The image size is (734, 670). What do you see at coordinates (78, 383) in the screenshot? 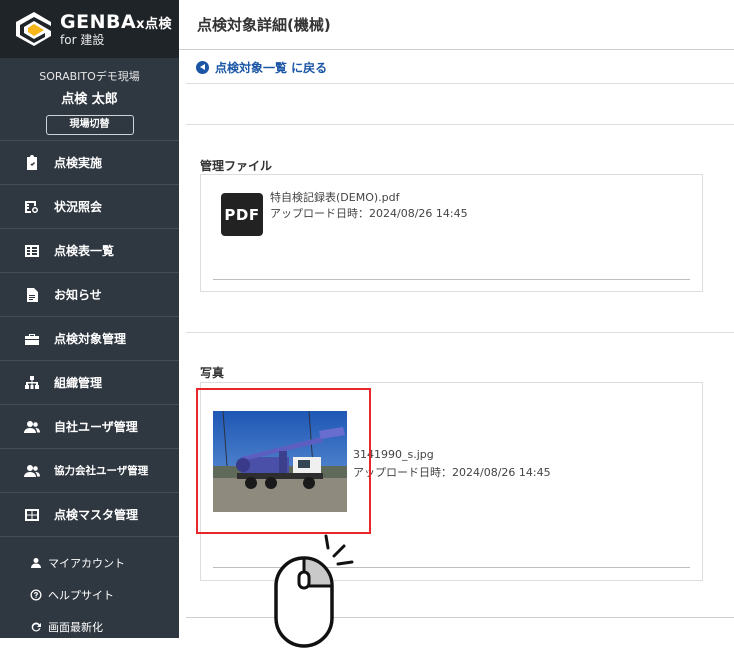
I see `sidebar-item-label: 組織管理` at bounding box center [78, 383].